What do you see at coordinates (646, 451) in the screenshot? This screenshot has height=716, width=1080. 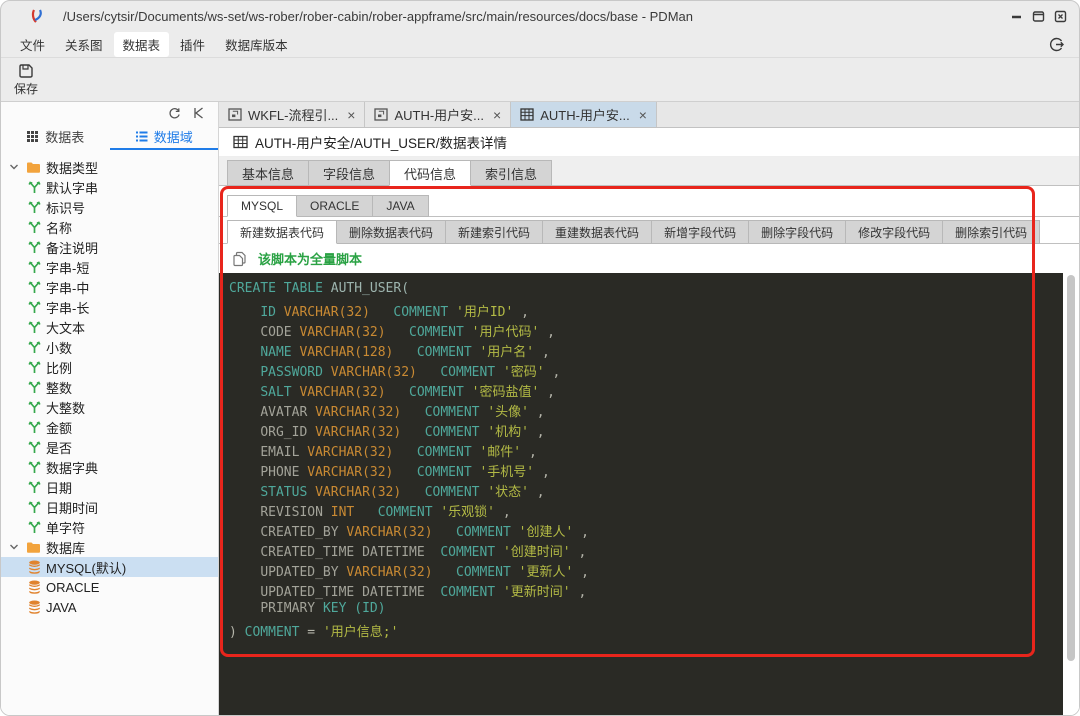 I see `code-line: EMAIL VARCHAR(32) COMMENT '邮件' ,` at bounding box center [646, 451].